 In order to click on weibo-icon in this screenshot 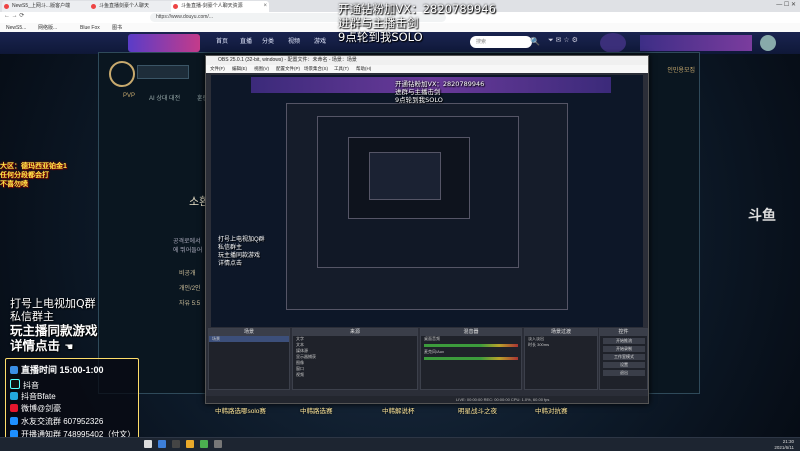, I will do `click(14, 408)`.